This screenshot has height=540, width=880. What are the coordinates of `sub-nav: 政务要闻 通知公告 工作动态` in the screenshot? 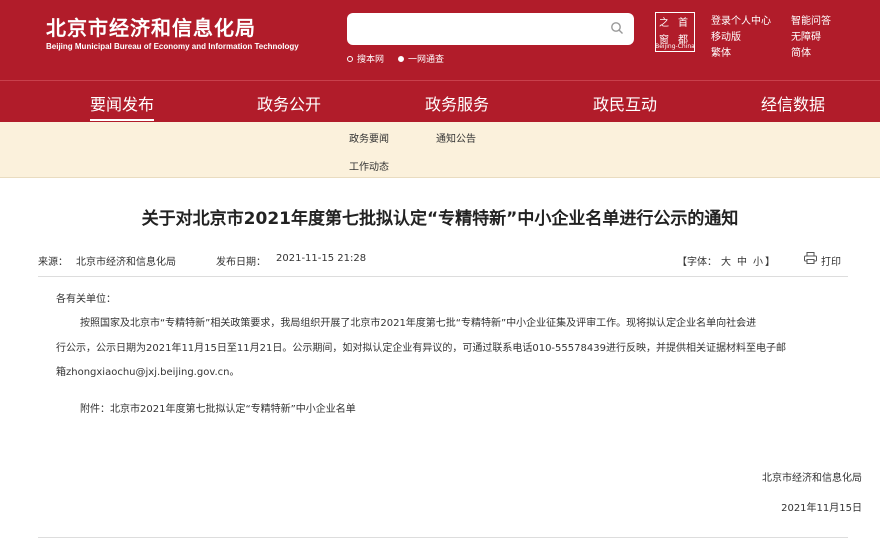 It's located at (440, 150).